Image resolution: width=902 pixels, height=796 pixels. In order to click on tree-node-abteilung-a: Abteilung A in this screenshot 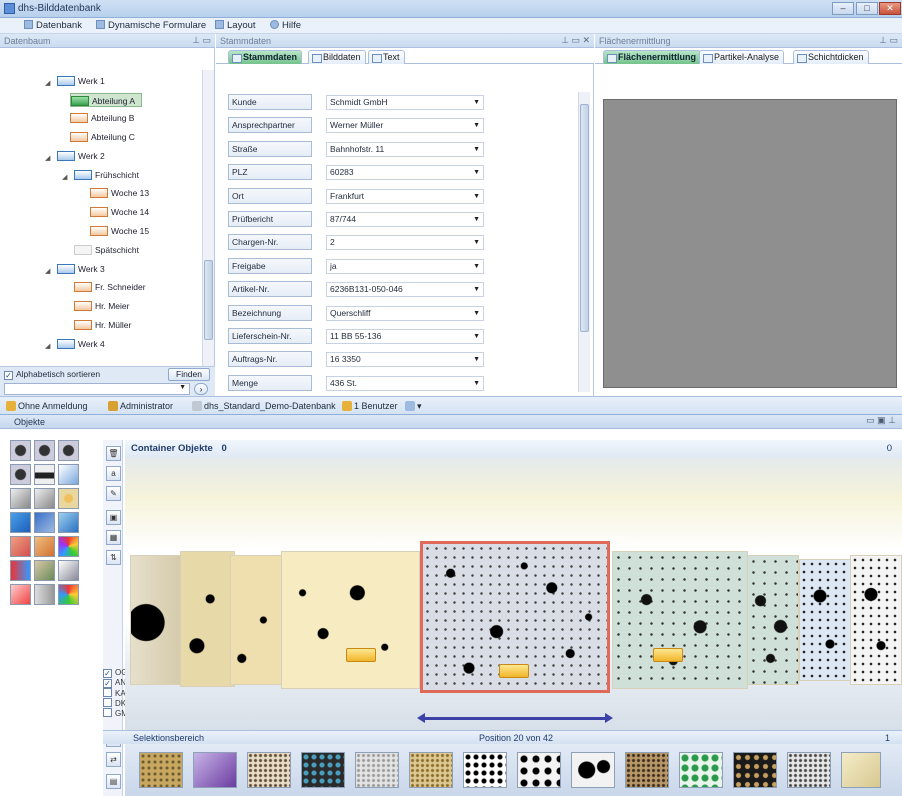, I will do `click(106, 100)`.